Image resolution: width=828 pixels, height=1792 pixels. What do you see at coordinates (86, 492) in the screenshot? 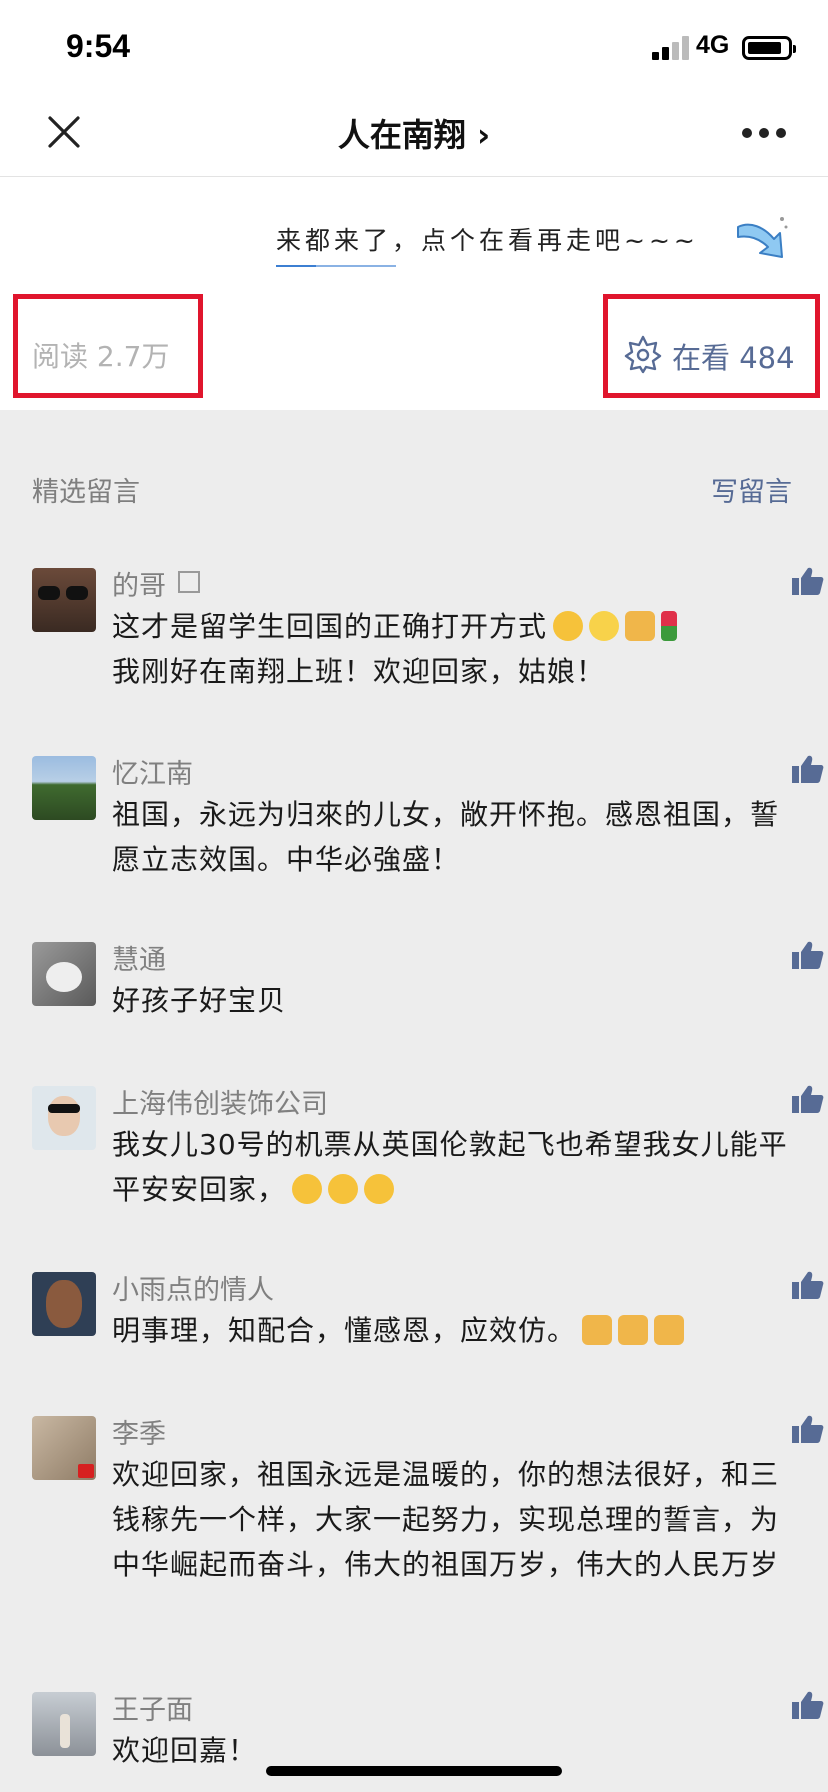
I see `selected-comments-title: 精选留言` at bounding box center [86, 492].